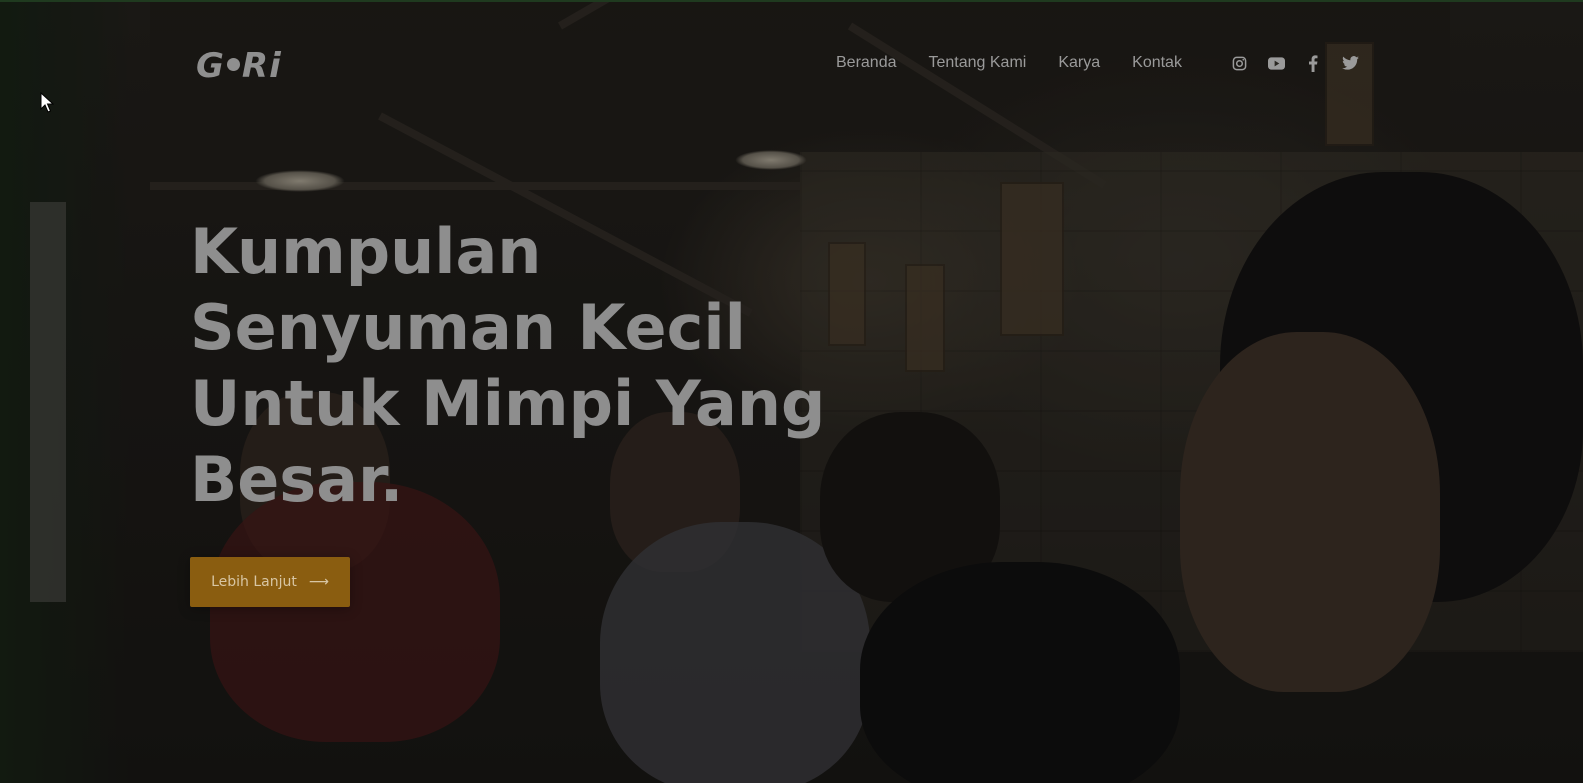 This screenshot has height=783, width=1583. What do you see at coordinates (366, 251) in the screenshot?
I see `headline-line: Kumpulan` at bounding box center [366, 251].